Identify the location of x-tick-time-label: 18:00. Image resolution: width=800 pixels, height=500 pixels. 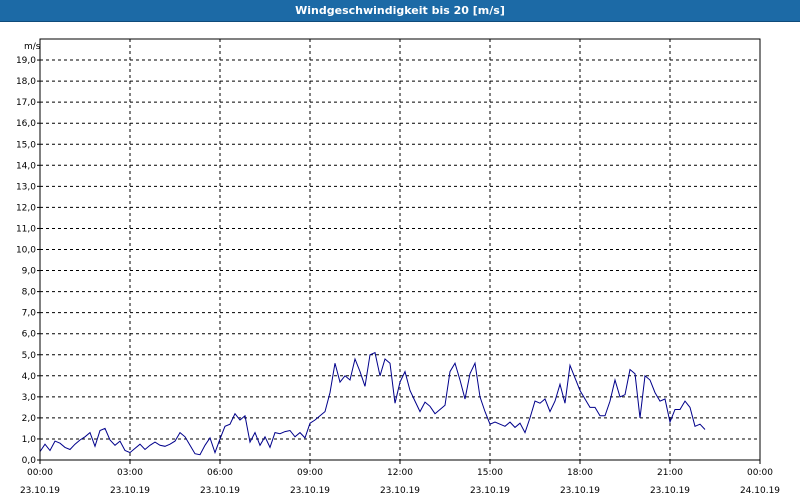
(580, 473).